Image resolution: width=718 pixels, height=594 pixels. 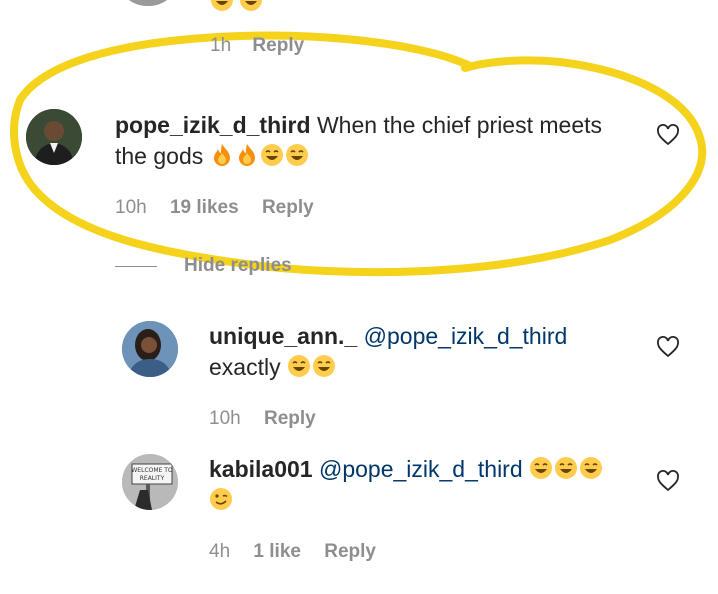 I want to click on previous-comment-emojis, so click(x=237, y=7).